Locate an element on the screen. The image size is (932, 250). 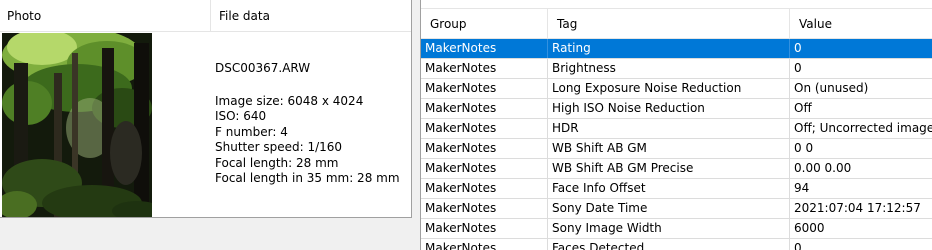
table-row: MakerNotes Brightness 0 is located at coordinates (676, 69).